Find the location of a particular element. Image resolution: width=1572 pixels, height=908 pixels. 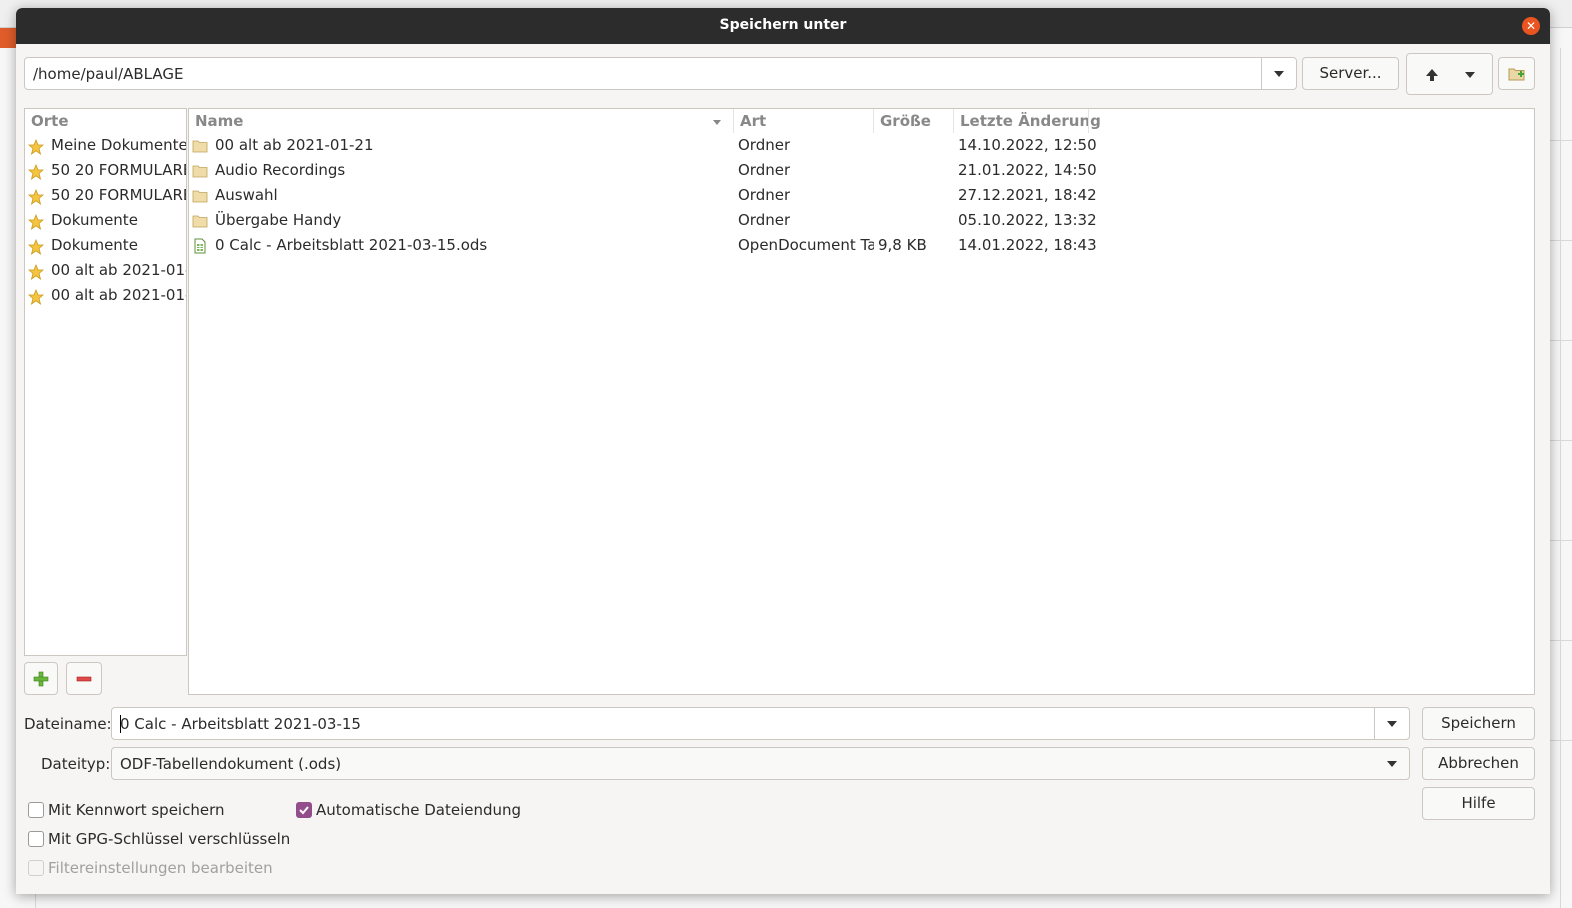

file-name: Auswahl is located at coordinates (246, 195).